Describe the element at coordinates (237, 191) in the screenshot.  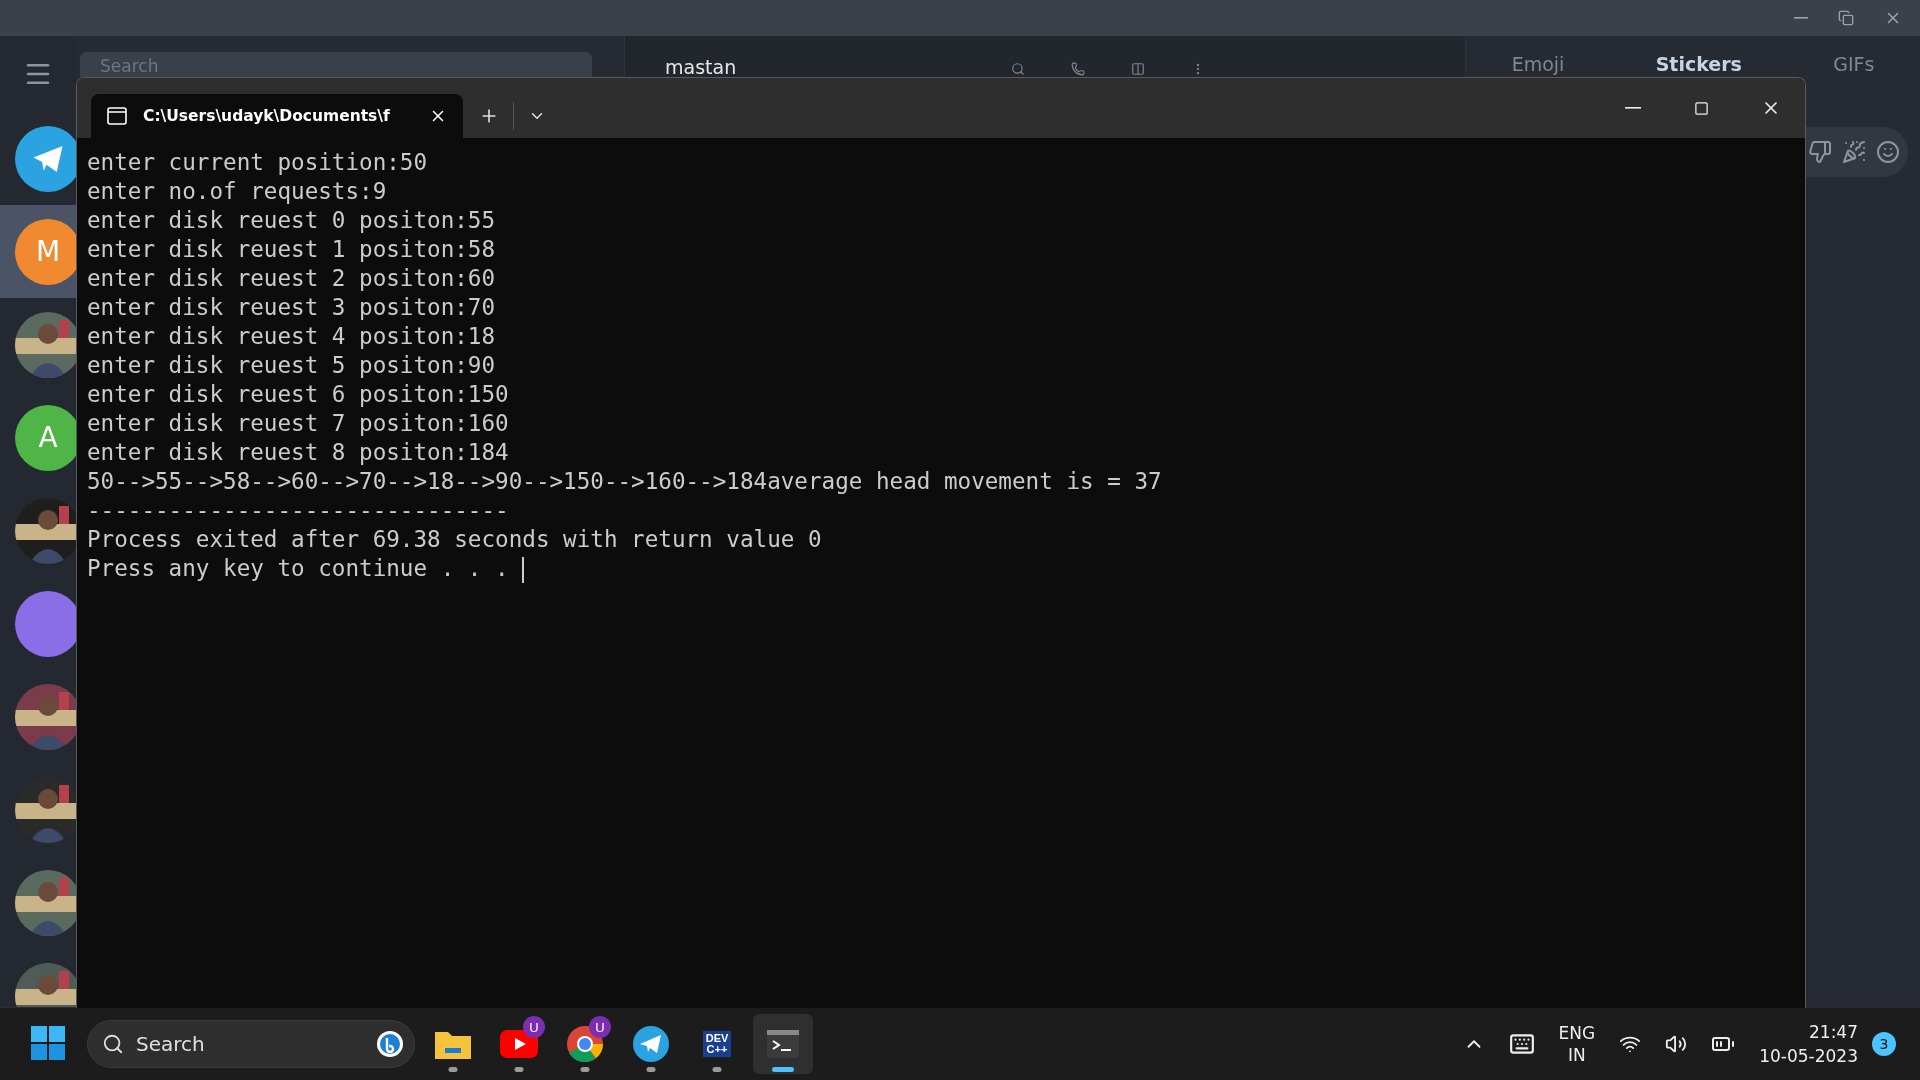
I see `console-line: enter no.of requests:9` at that location.